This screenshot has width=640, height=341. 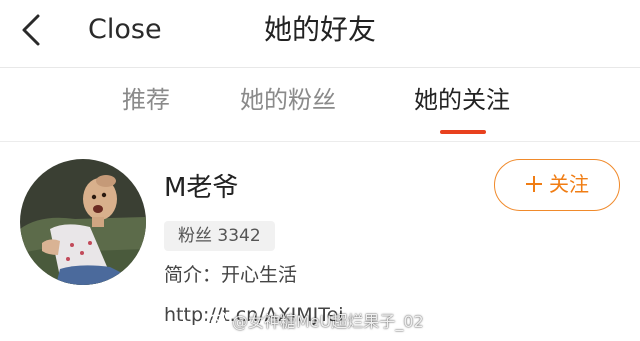 I want to click on page-title: 她的好友, so click(x=319, y=29).